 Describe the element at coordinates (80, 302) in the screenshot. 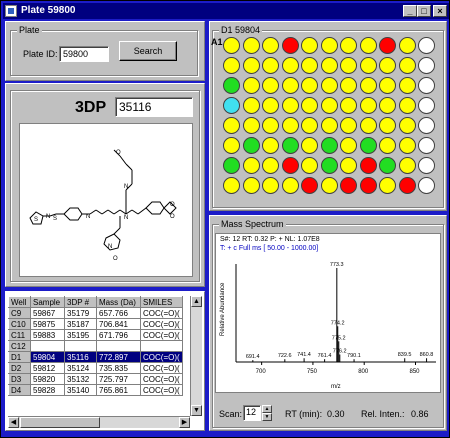

I see `column-header-3dp: 3DP #` at that location.